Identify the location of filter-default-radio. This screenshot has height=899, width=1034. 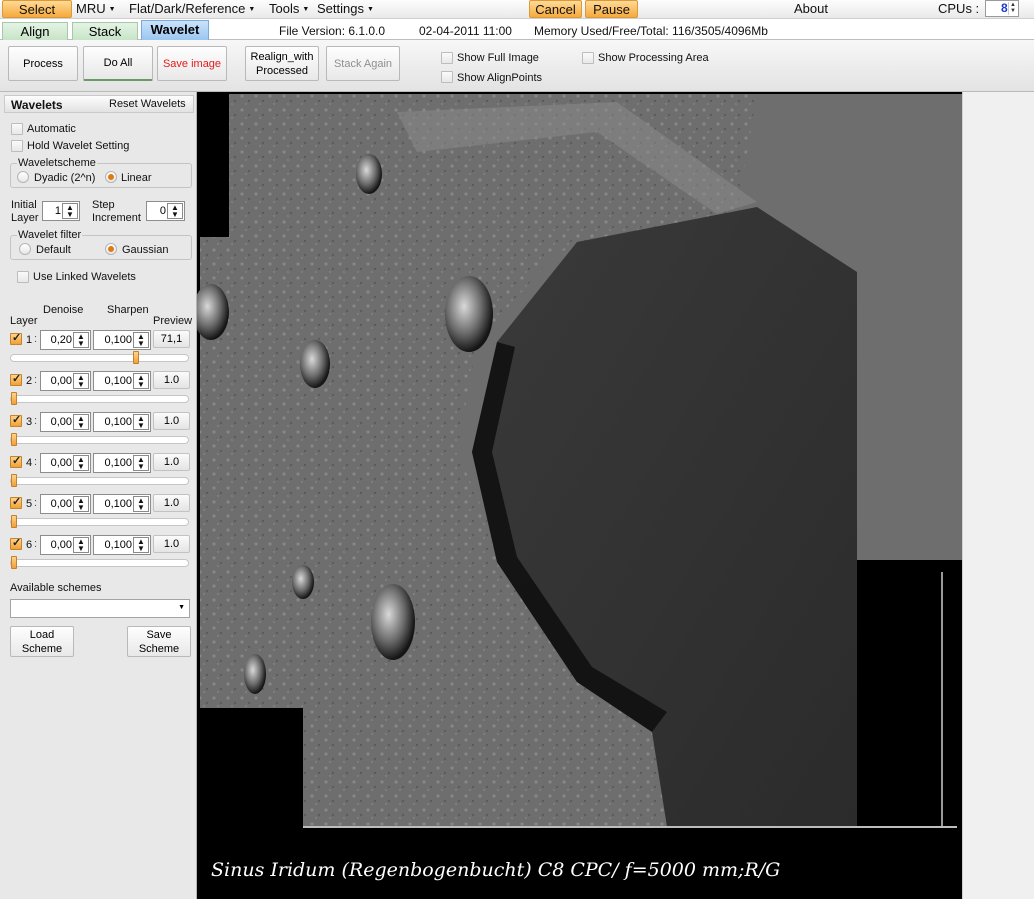
(25, 249).